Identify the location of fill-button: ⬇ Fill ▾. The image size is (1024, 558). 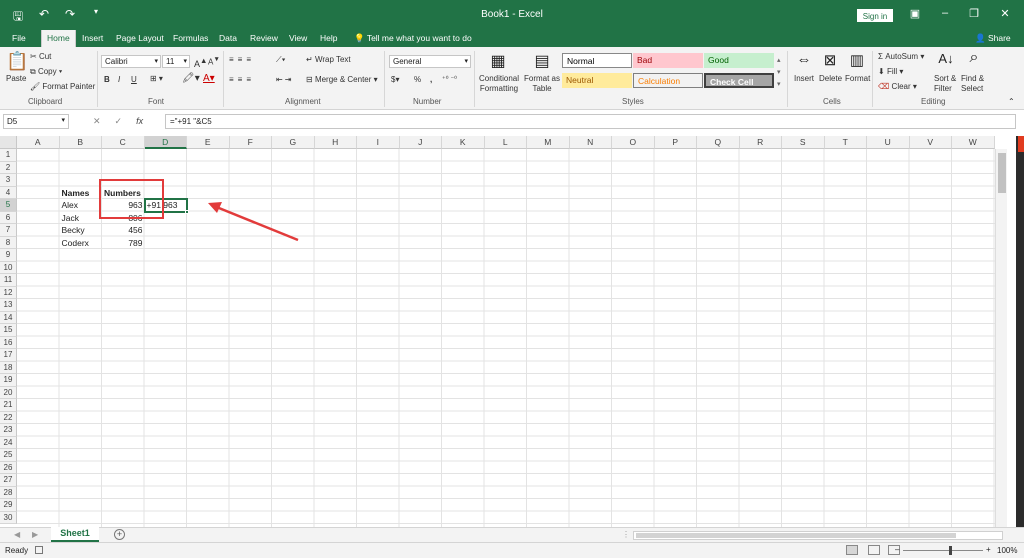
(890, 71).